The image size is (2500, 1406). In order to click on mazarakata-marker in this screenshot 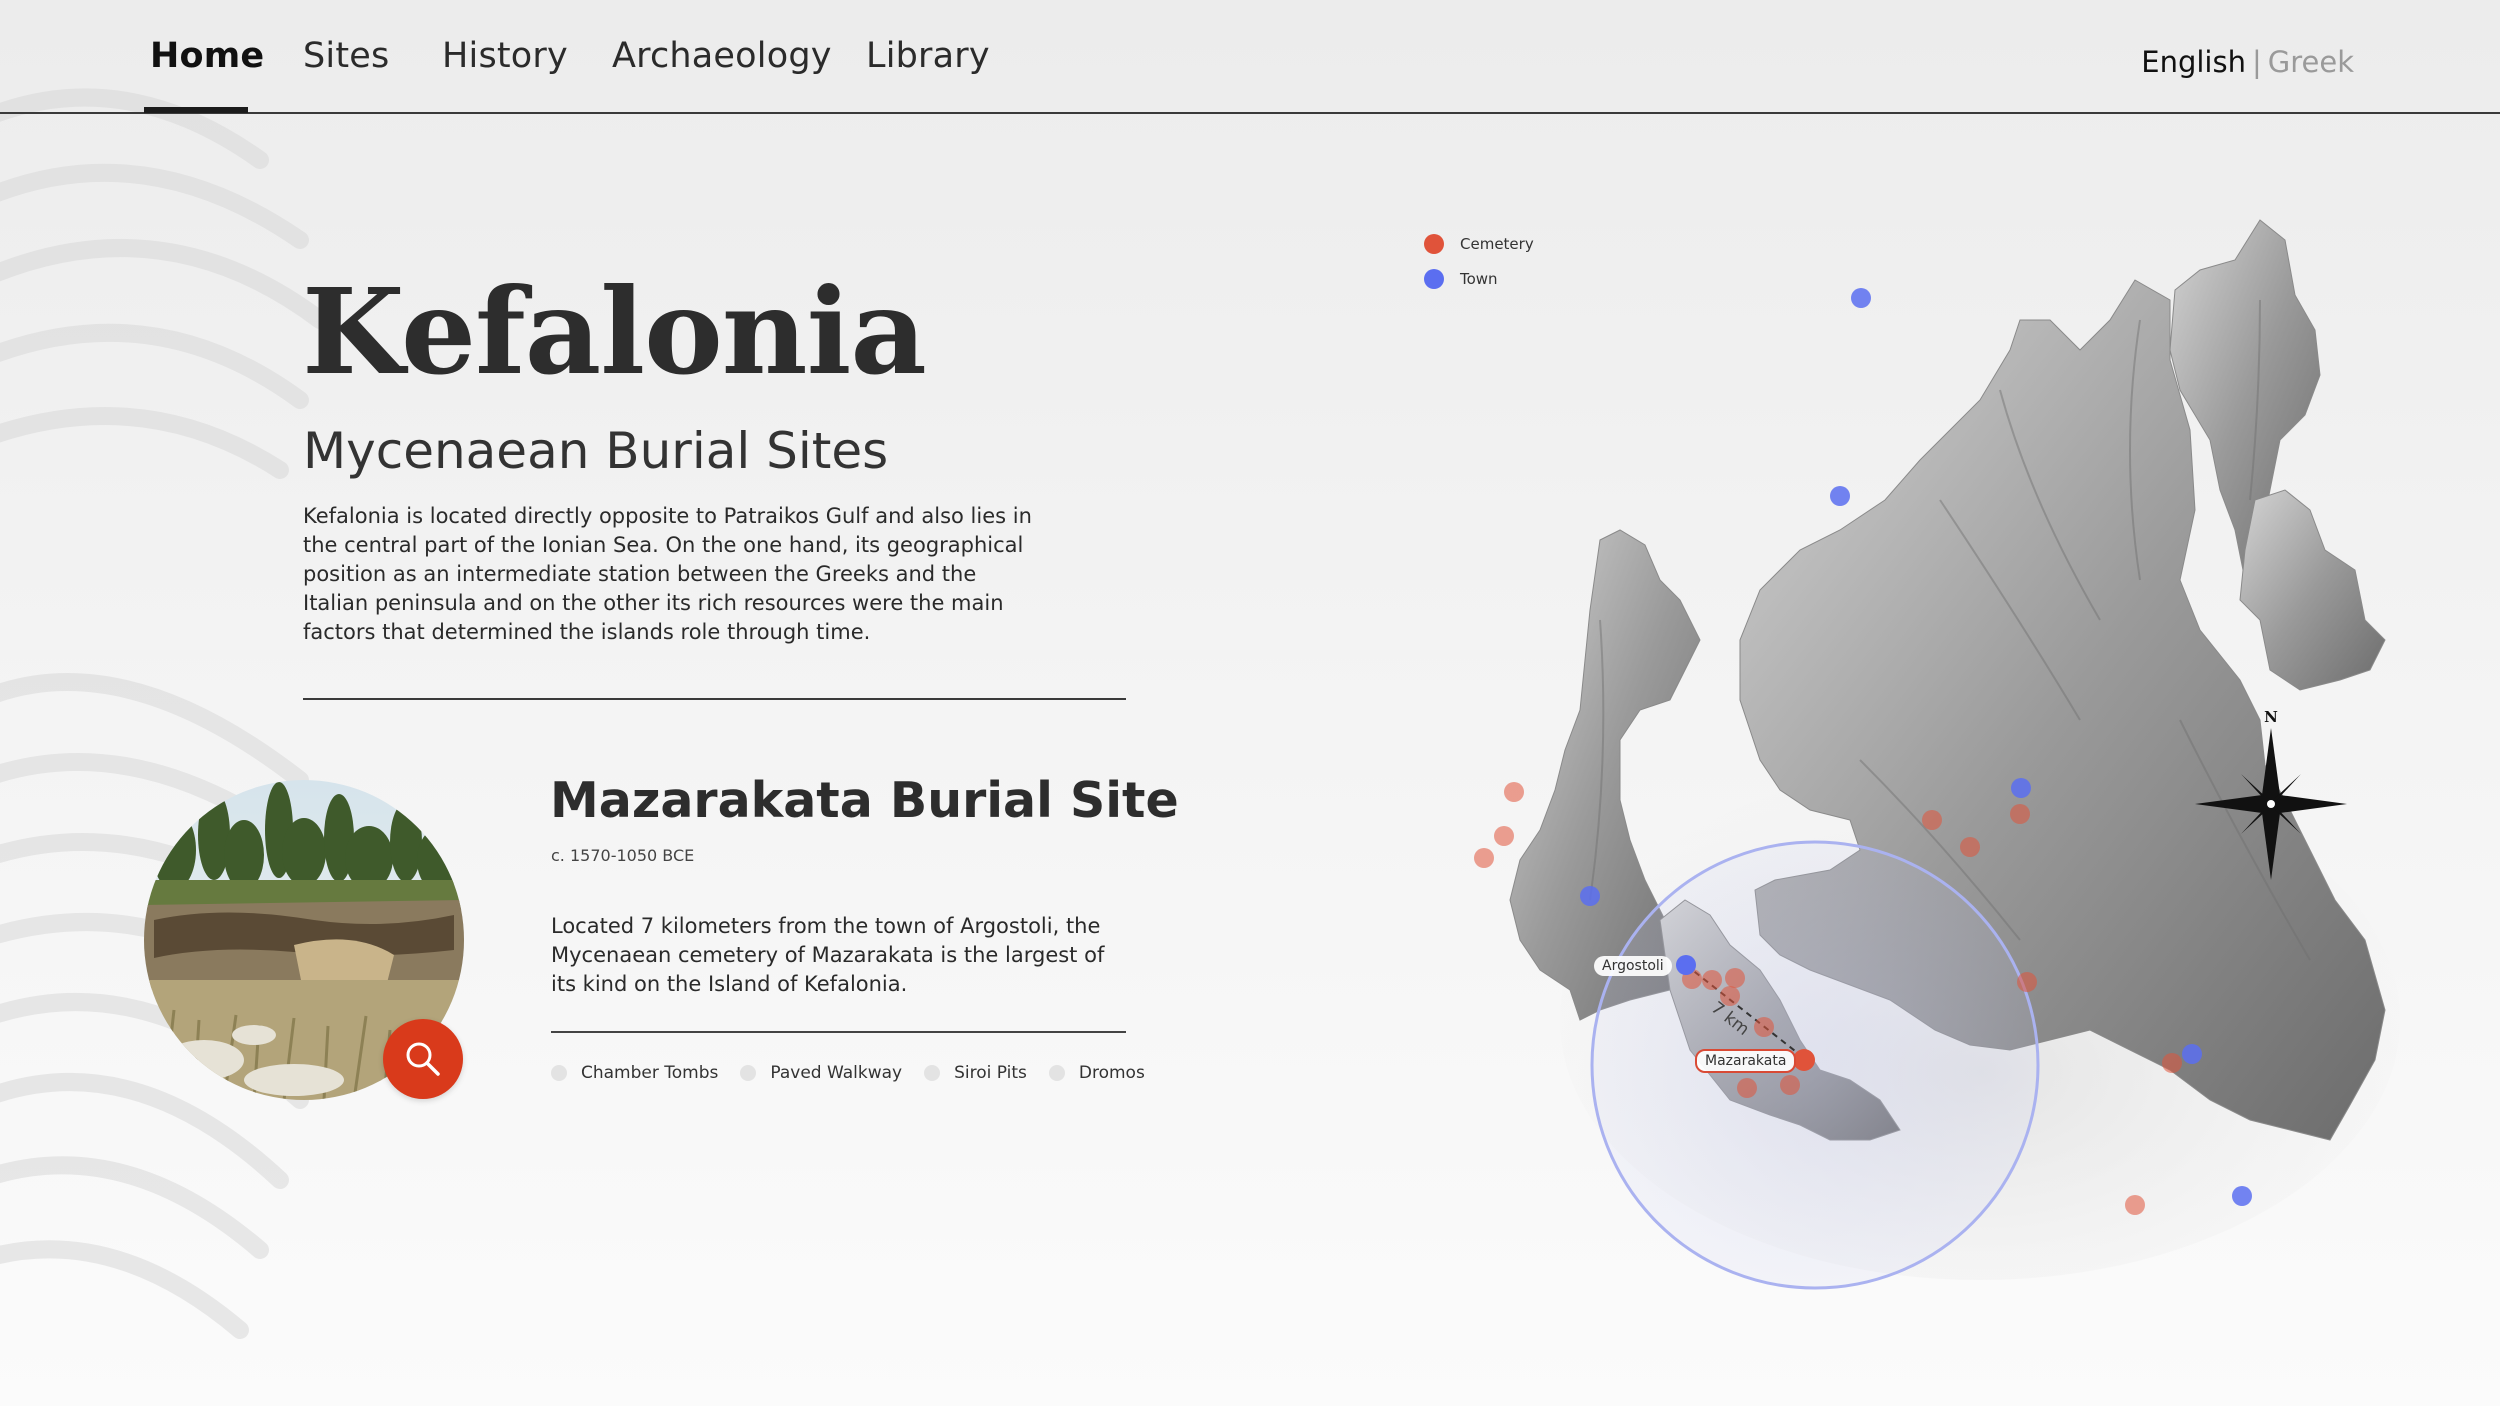, I will do `click(1804, 1060)`.